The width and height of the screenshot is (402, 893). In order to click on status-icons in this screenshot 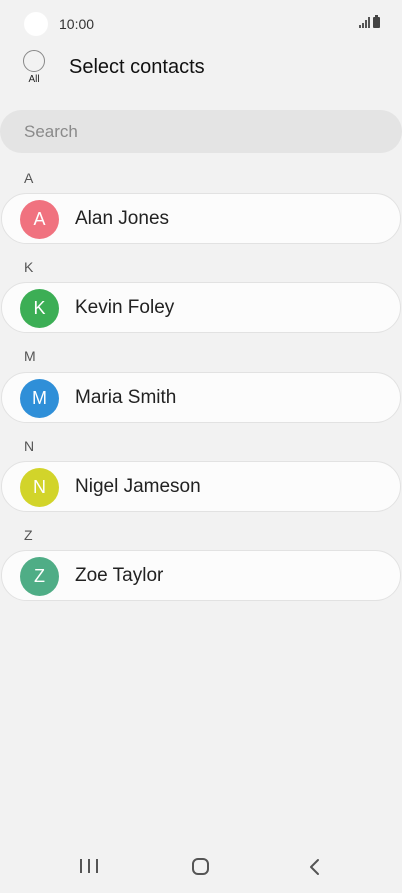, I will do `click(369, 21)`.